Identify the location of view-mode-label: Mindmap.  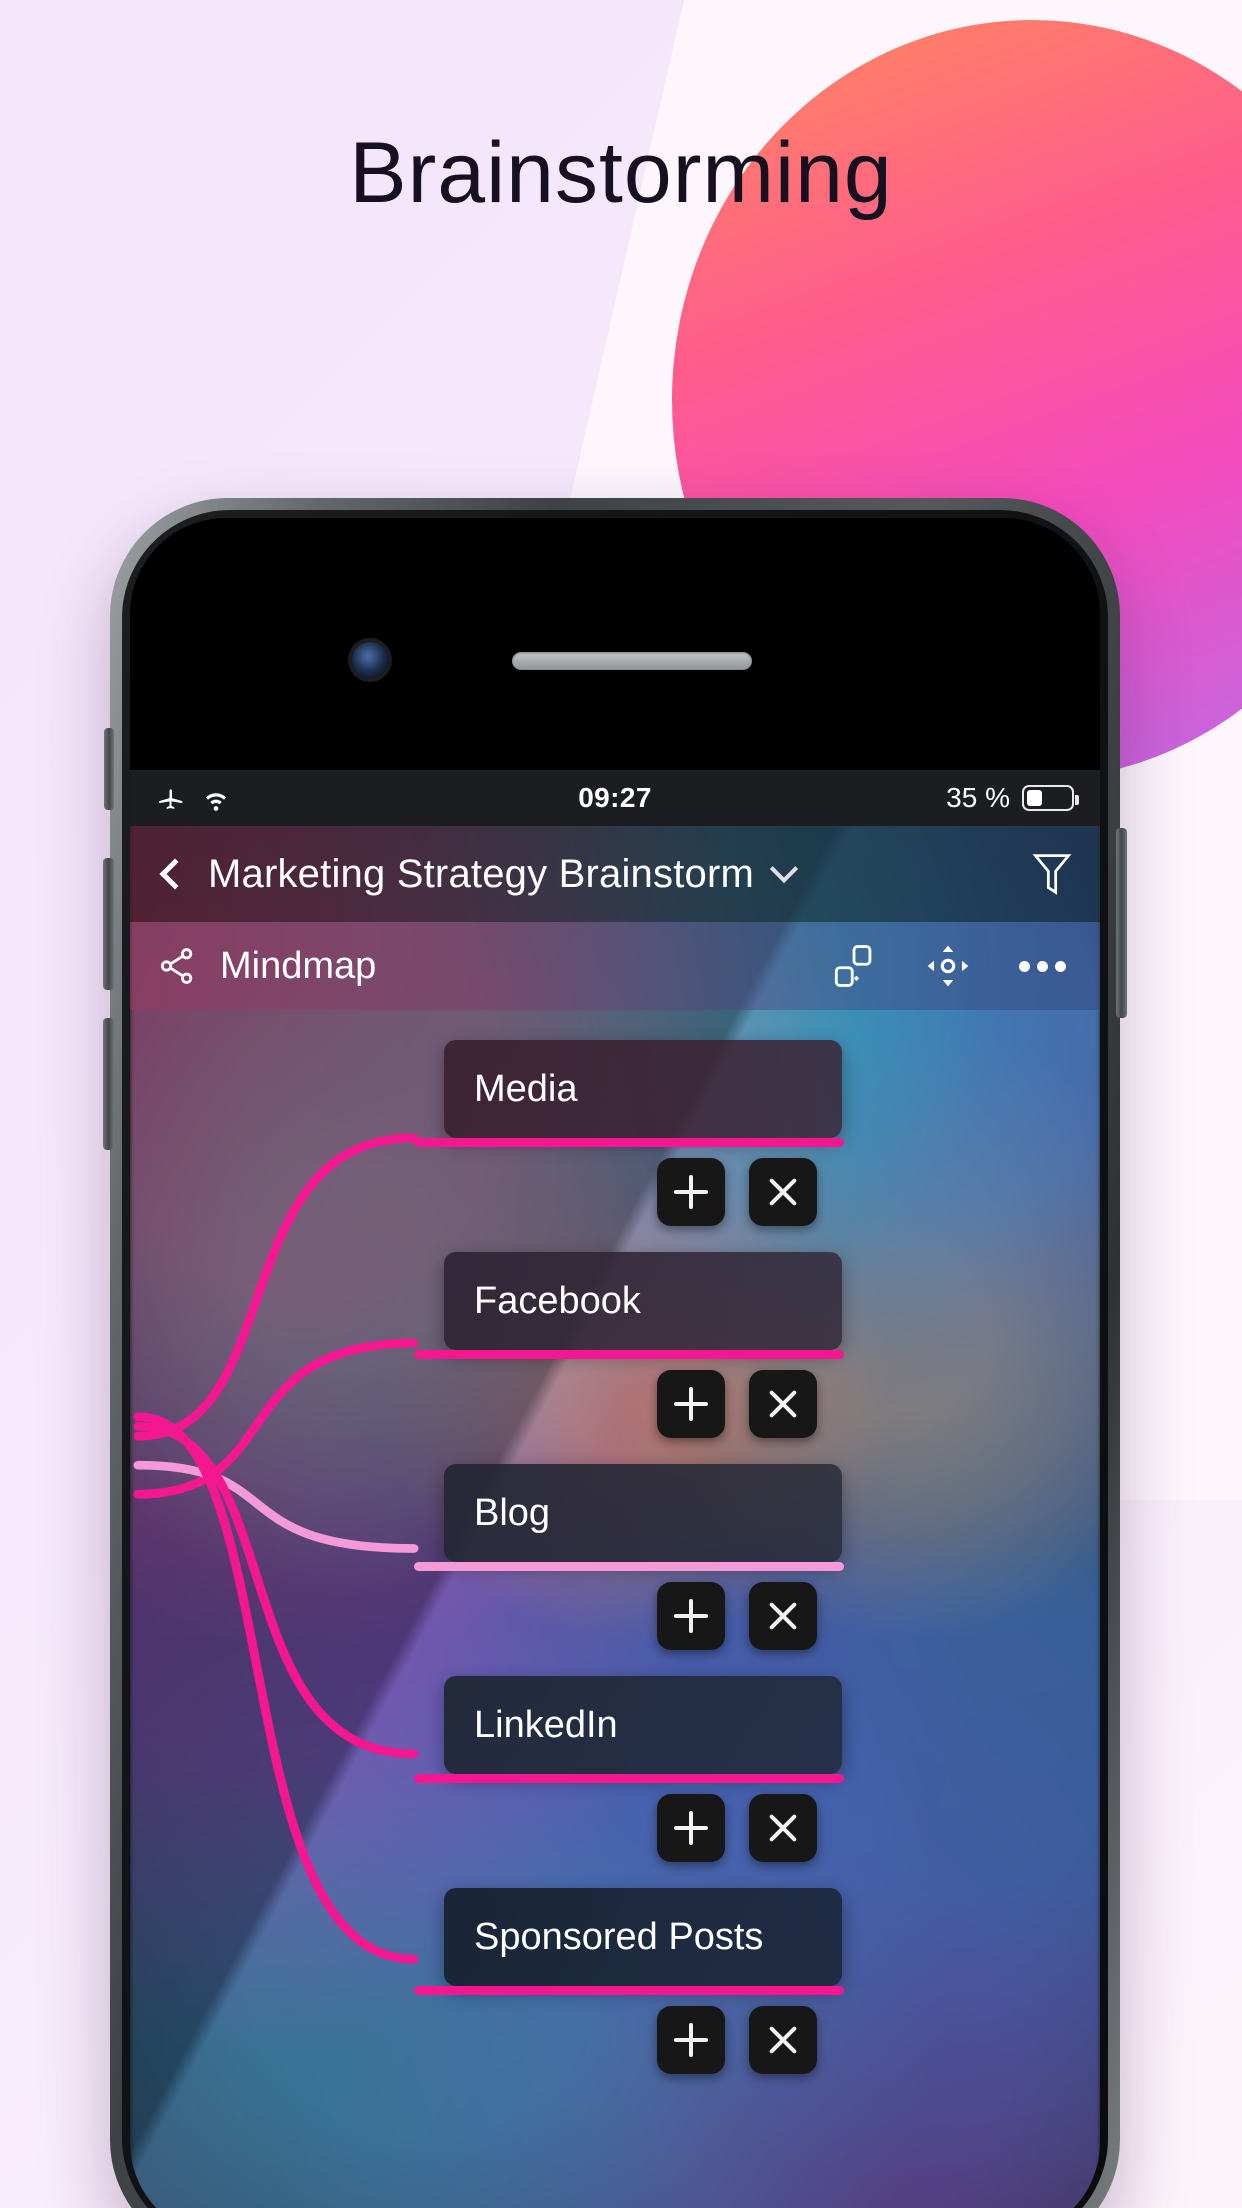
(298, 965).